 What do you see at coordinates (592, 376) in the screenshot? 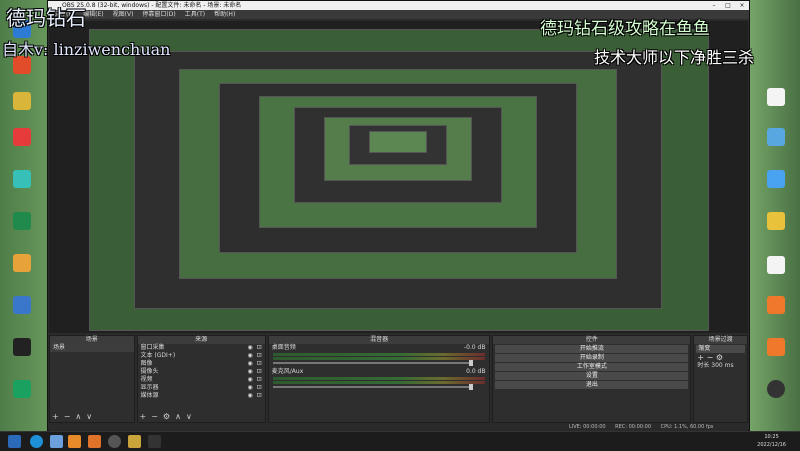
I see `settings-button: 设置` at bounding box center [592, 376].